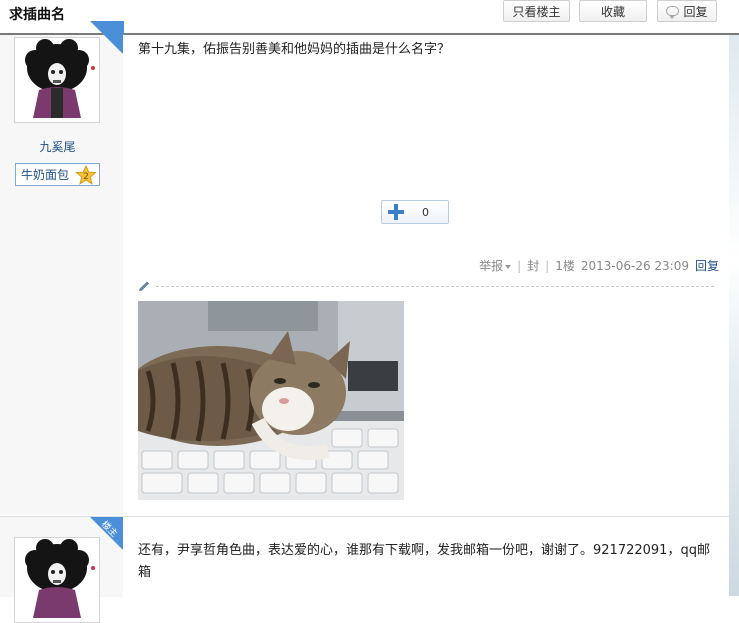 The height and width of the screenshot is (623, 739). Describe the element at coordinates (102, 43) in the screenshot. I see `op-corner-tag` at that location.